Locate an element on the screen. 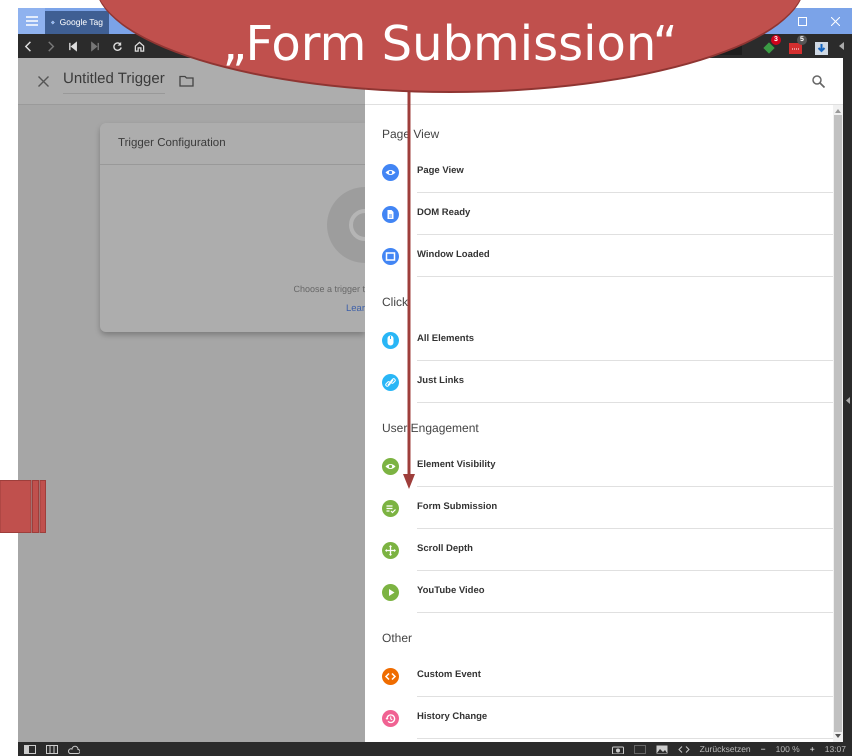 The width and height of the screenshot is (856, 756). fast-forward-icon is located at coordinates (95, 46).